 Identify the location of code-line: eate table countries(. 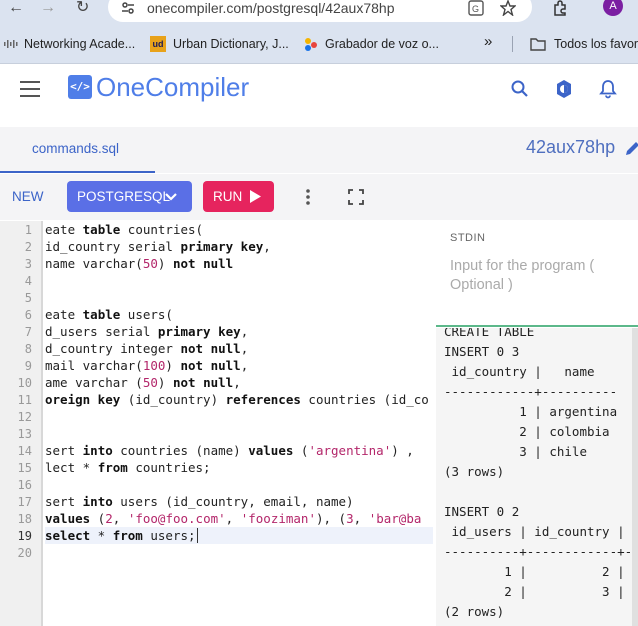
(124, 229).